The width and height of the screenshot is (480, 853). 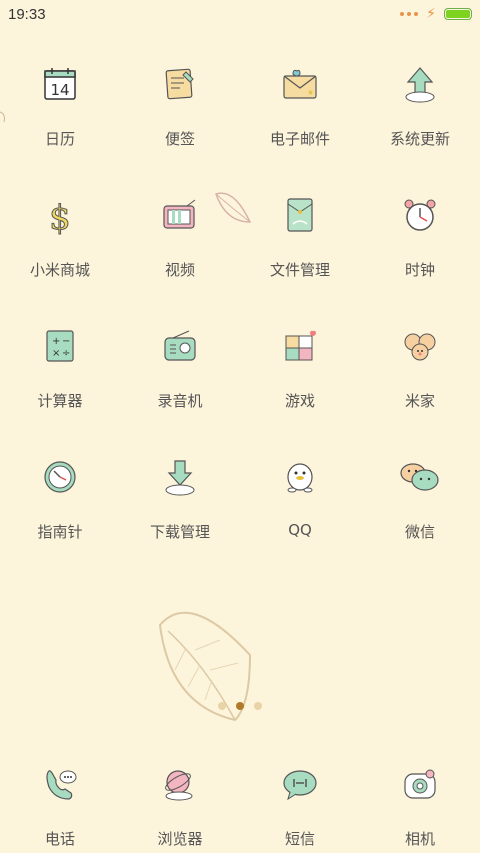 What do you see at coordinates (60, 510) in the screenshot?
I see `app-compass: 指南针` at bounding box center [60, 510].